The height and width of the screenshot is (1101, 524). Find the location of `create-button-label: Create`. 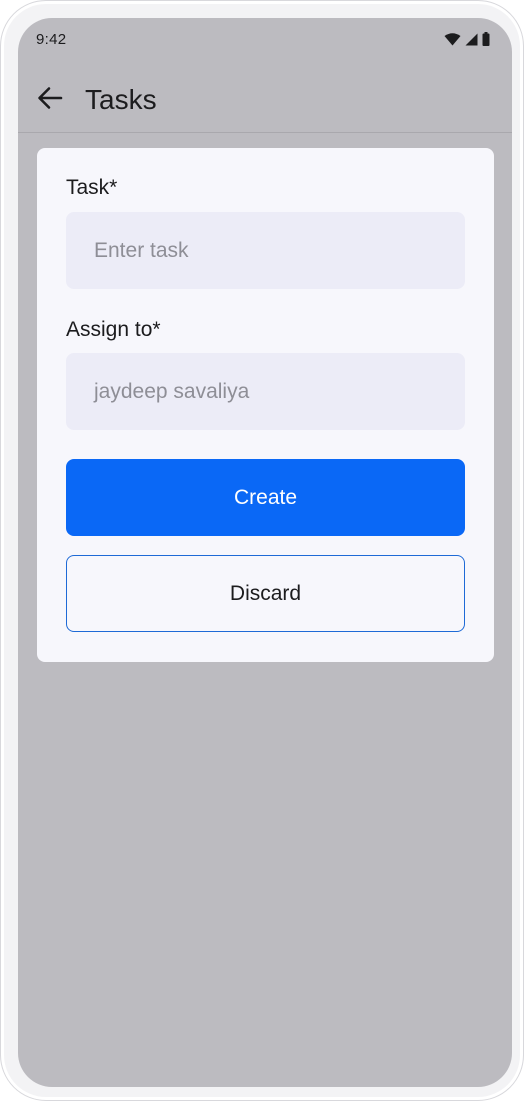

create-button-label: Create is located at coordinates (265, 497).